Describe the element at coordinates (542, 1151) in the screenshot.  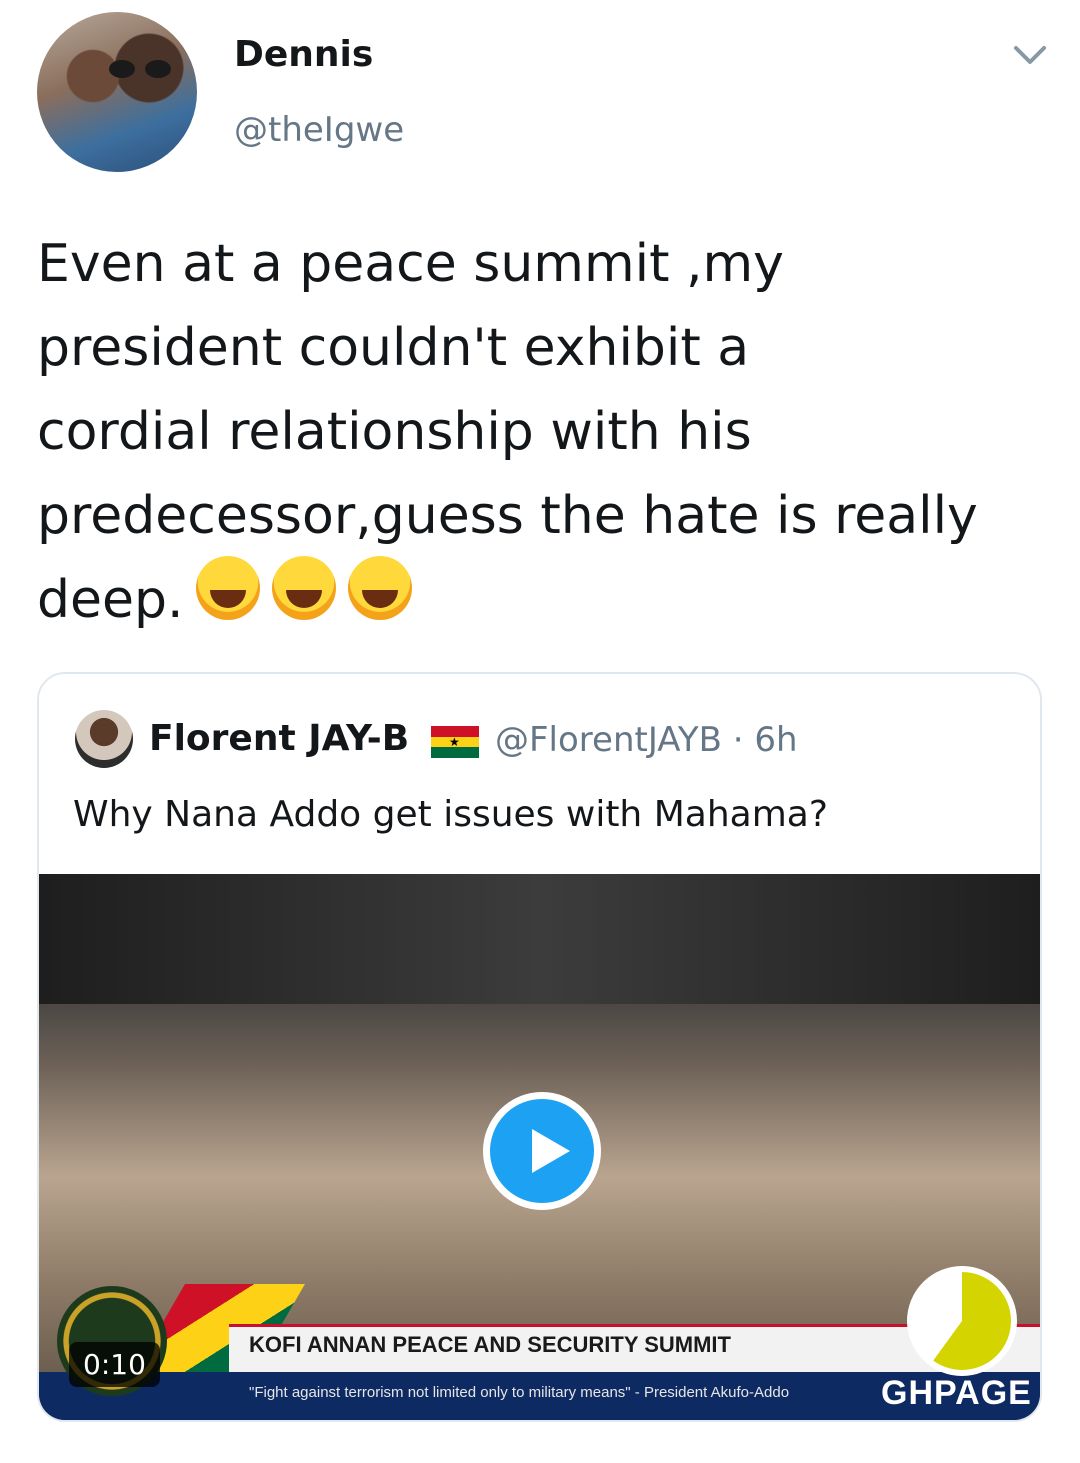
I see `play-button-icon` at that location.